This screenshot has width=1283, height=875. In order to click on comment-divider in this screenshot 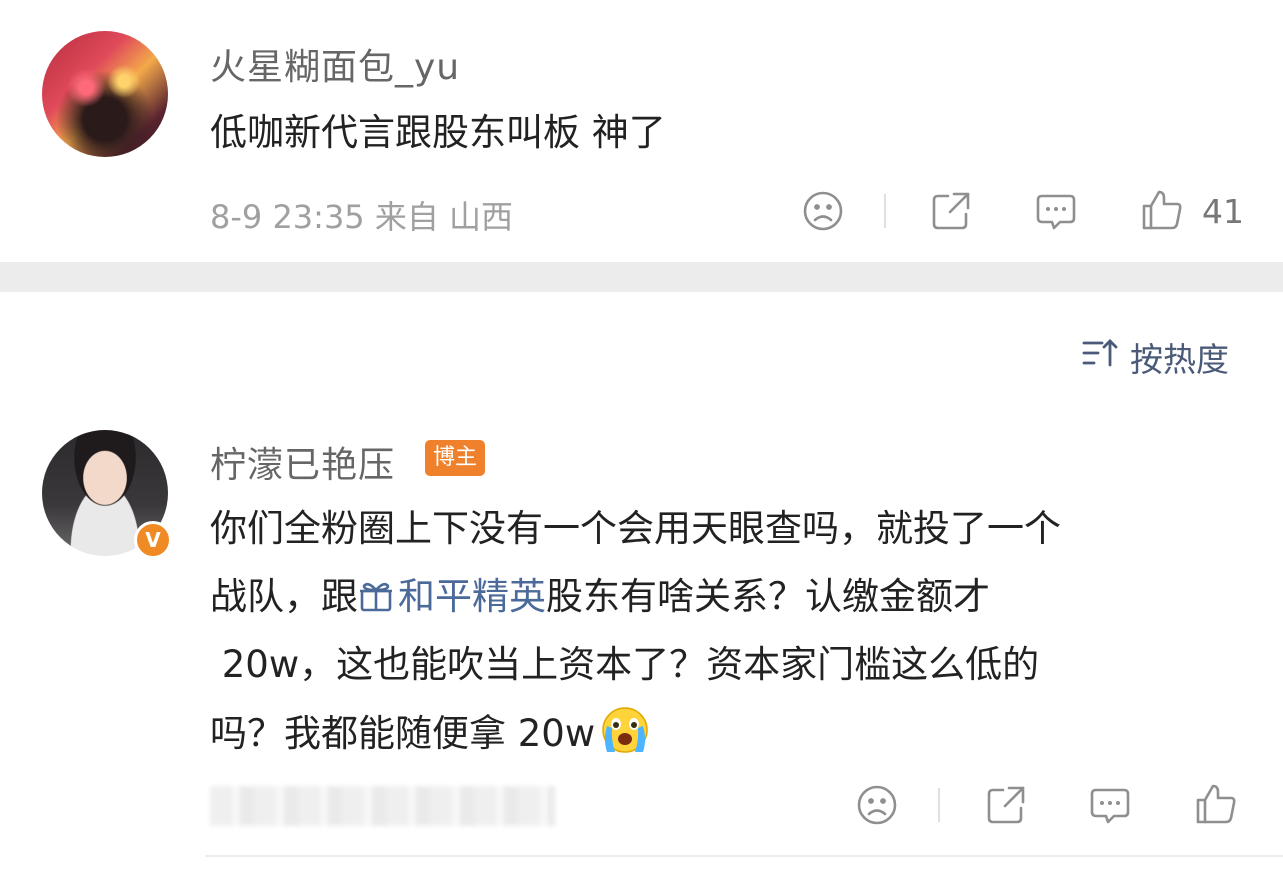, I will do `click(744, 856)`.